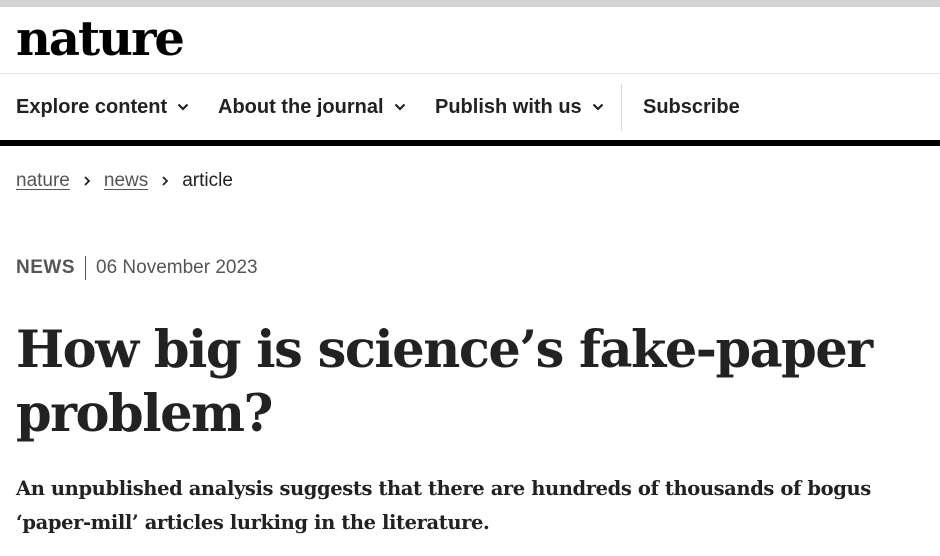  I want to click on nav-item-label: Subscribe, so click(691, 106).